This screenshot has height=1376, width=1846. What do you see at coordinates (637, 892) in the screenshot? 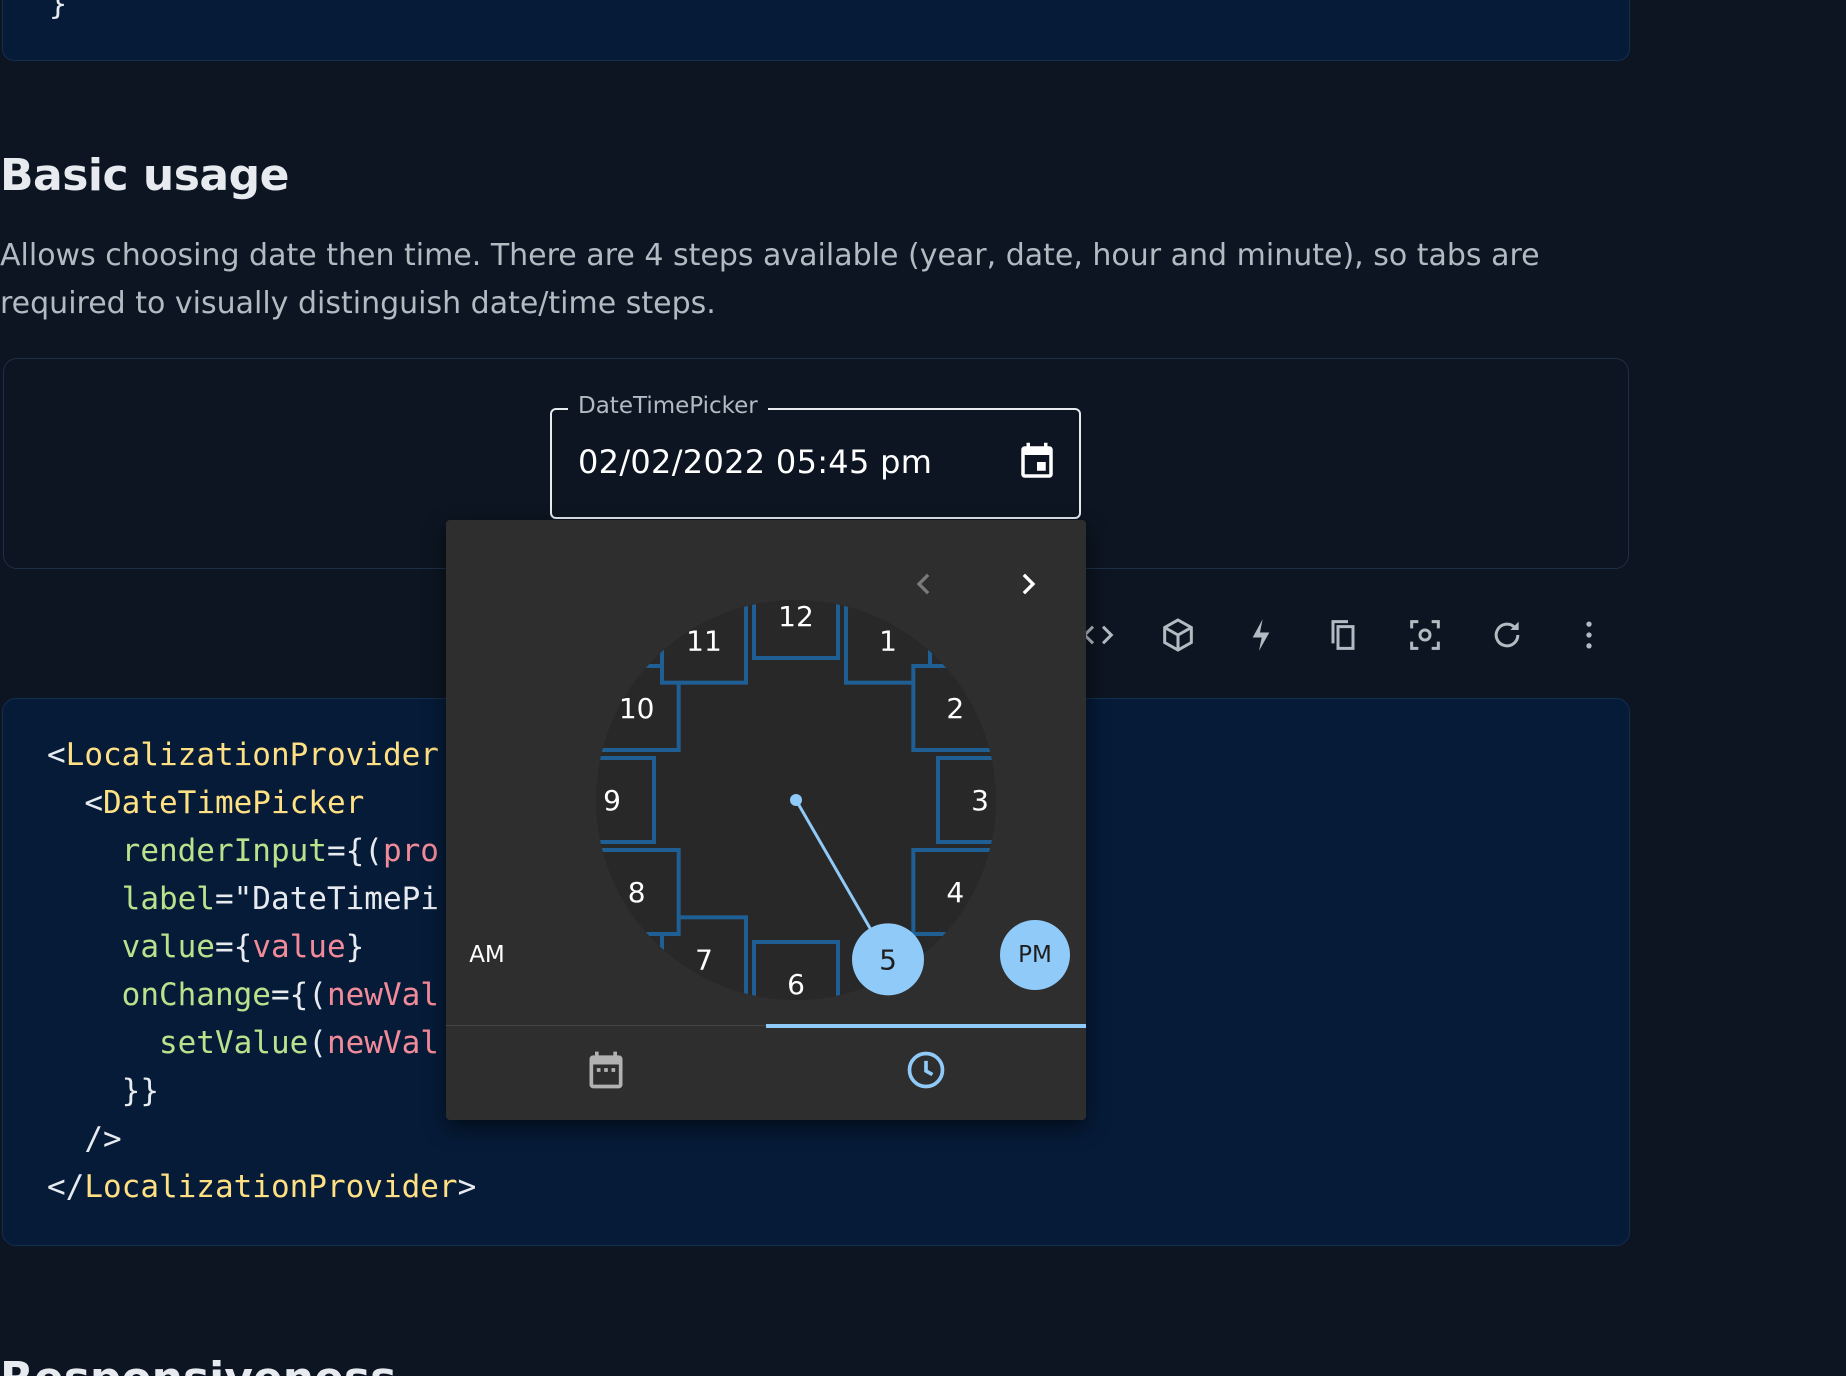
I see `clock-hour-8: 8` at bounding box center [637, 892].